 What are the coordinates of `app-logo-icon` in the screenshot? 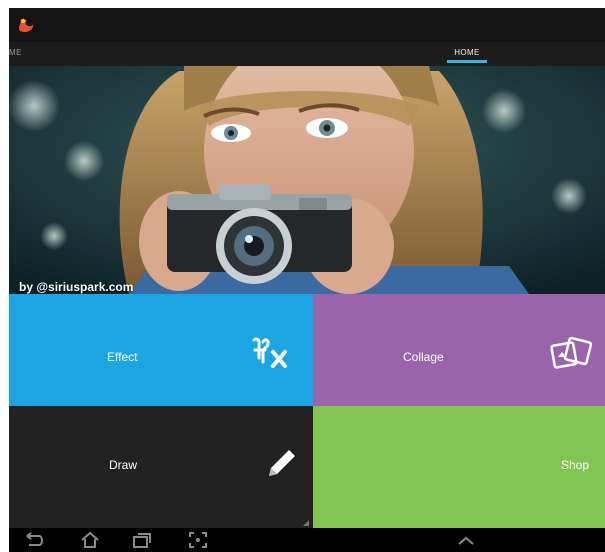 It's located at (26, 25).